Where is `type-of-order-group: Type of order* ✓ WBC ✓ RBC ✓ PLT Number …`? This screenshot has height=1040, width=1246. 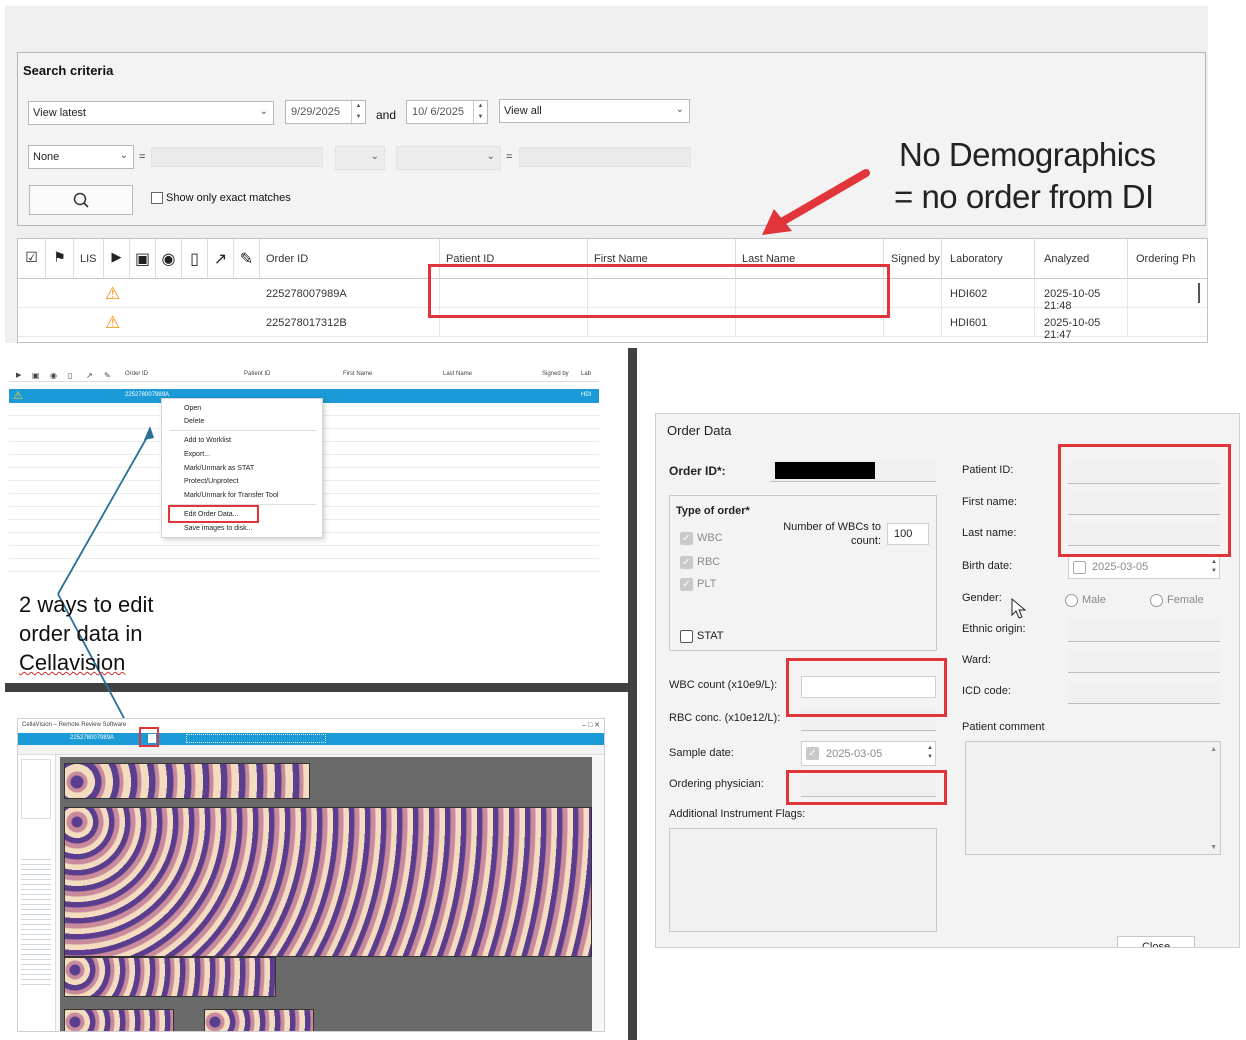
type-of-order-group: Type of order* ✓ WBC ✓ RBC ✓ PLT Number … is located at coordinates (803, 573).